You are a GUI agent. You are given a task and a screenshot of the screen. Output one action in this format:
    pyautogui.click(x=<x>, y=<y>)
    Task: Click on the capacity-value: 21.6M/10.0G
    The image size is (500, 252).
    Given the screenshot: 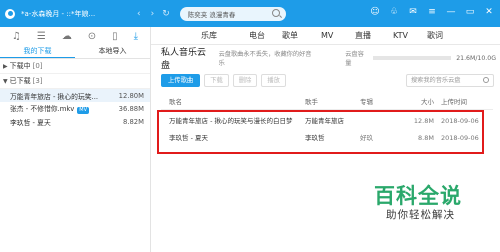 What is the action you would take?
    pyautogui.click(x=476, y=58)
    